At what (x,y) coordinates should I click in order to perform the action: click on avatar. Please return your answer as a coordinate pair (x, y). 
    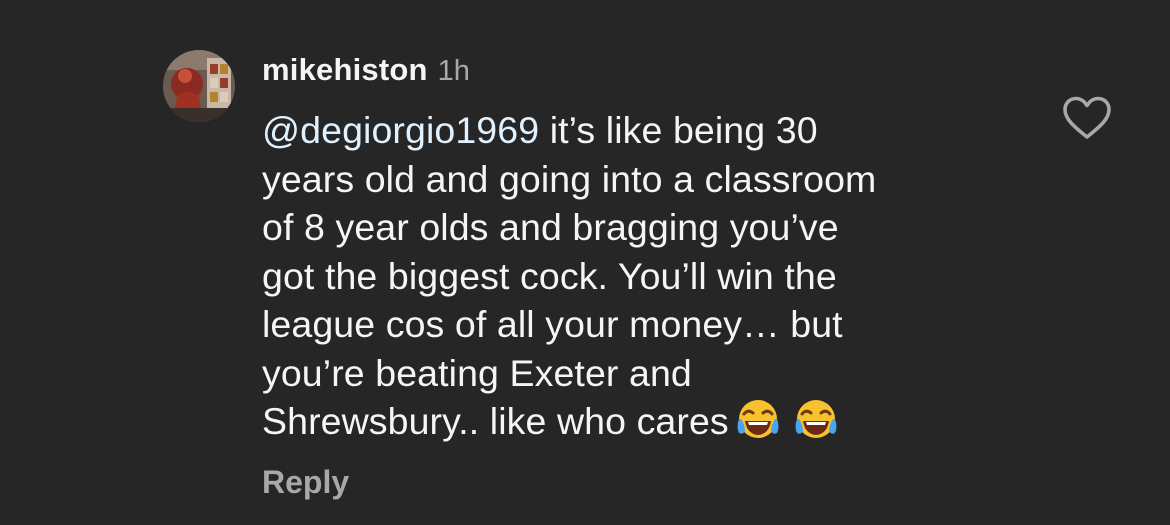
    Looking at the image, I should click on (199, 86).